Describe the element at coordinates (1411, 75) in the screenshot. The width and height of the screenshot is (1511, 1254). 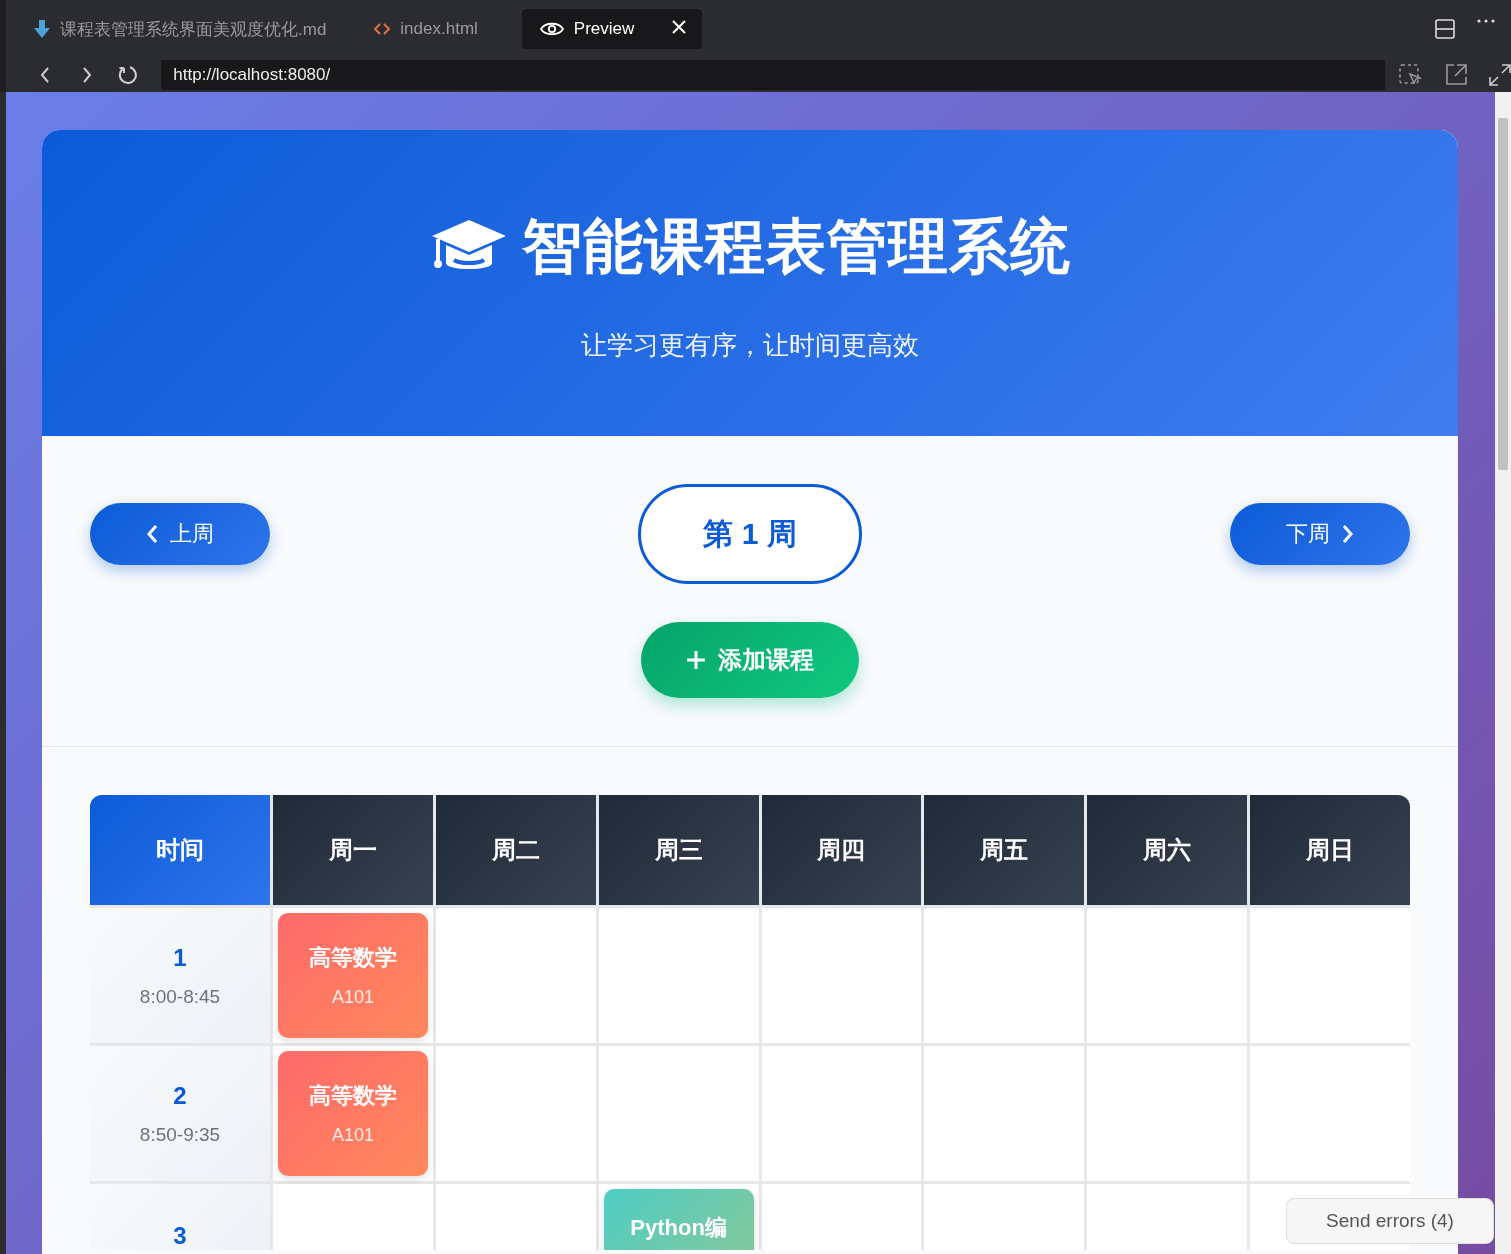
I see `select-element-icon` at that location.